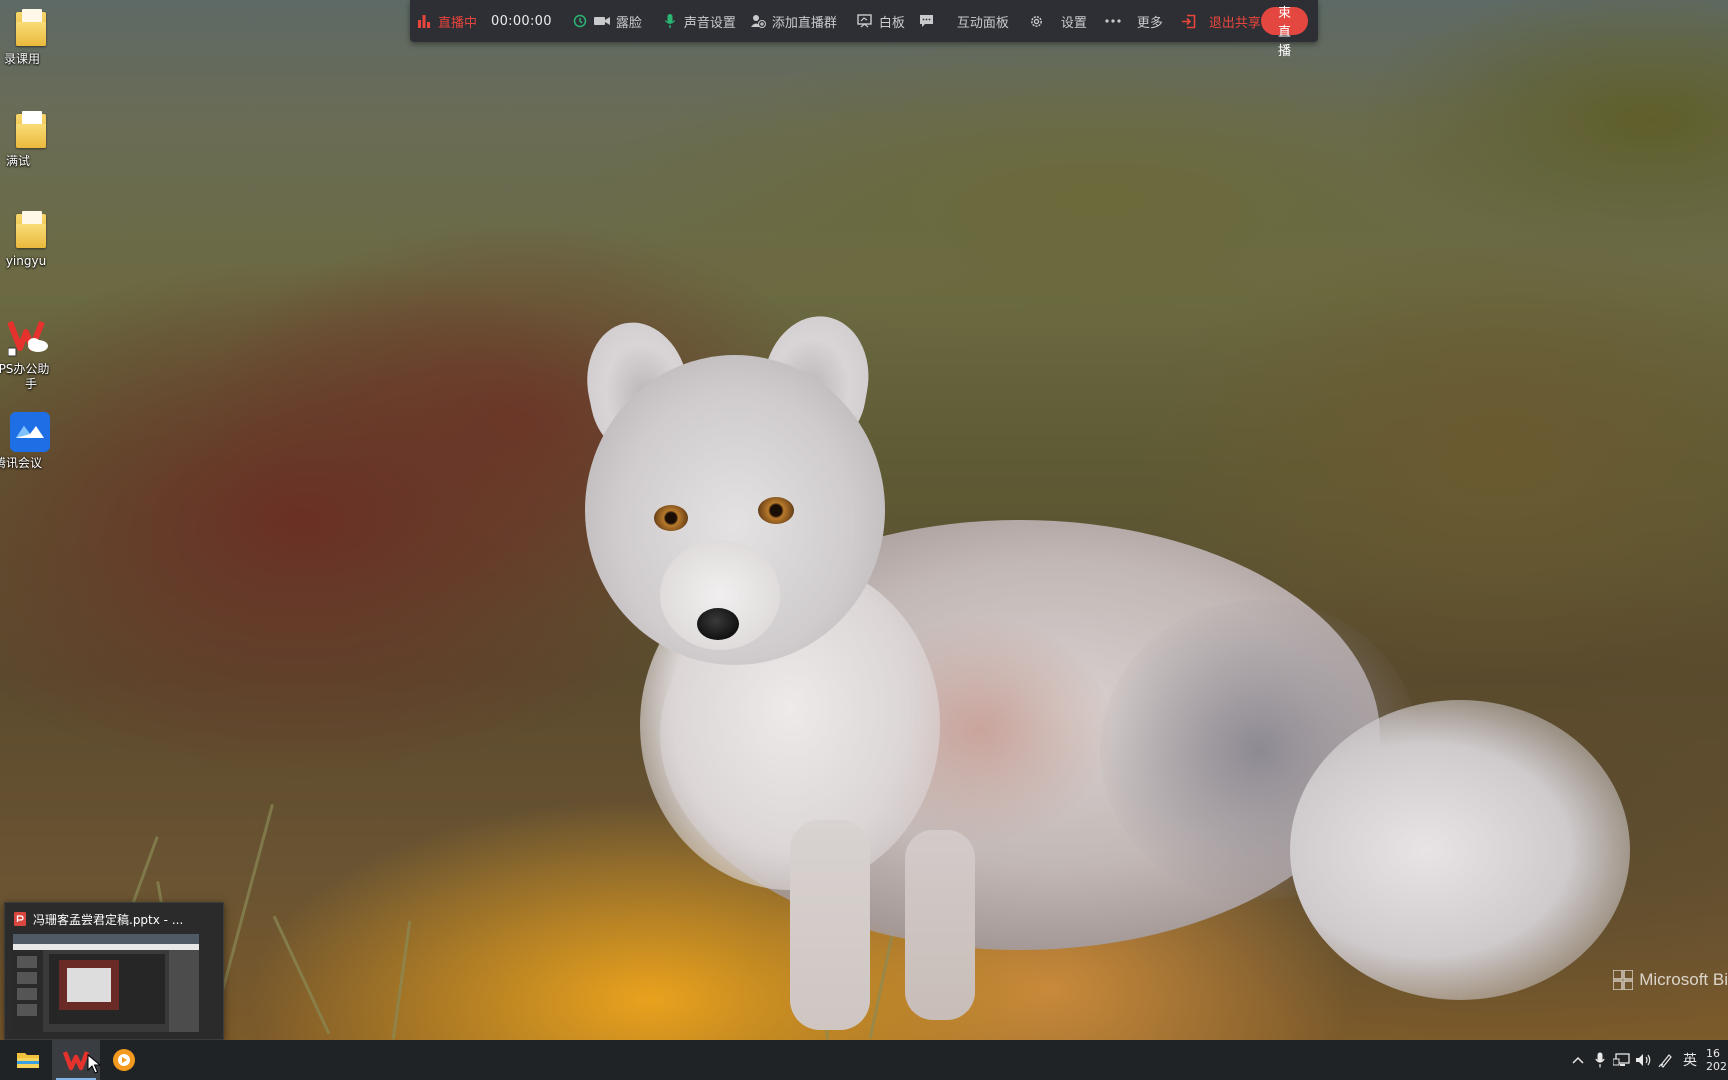 Image resolution: width=1728 pixels, height=1080 pixels. I want to click on live-timer: 00:00:00, so click(521, 21).